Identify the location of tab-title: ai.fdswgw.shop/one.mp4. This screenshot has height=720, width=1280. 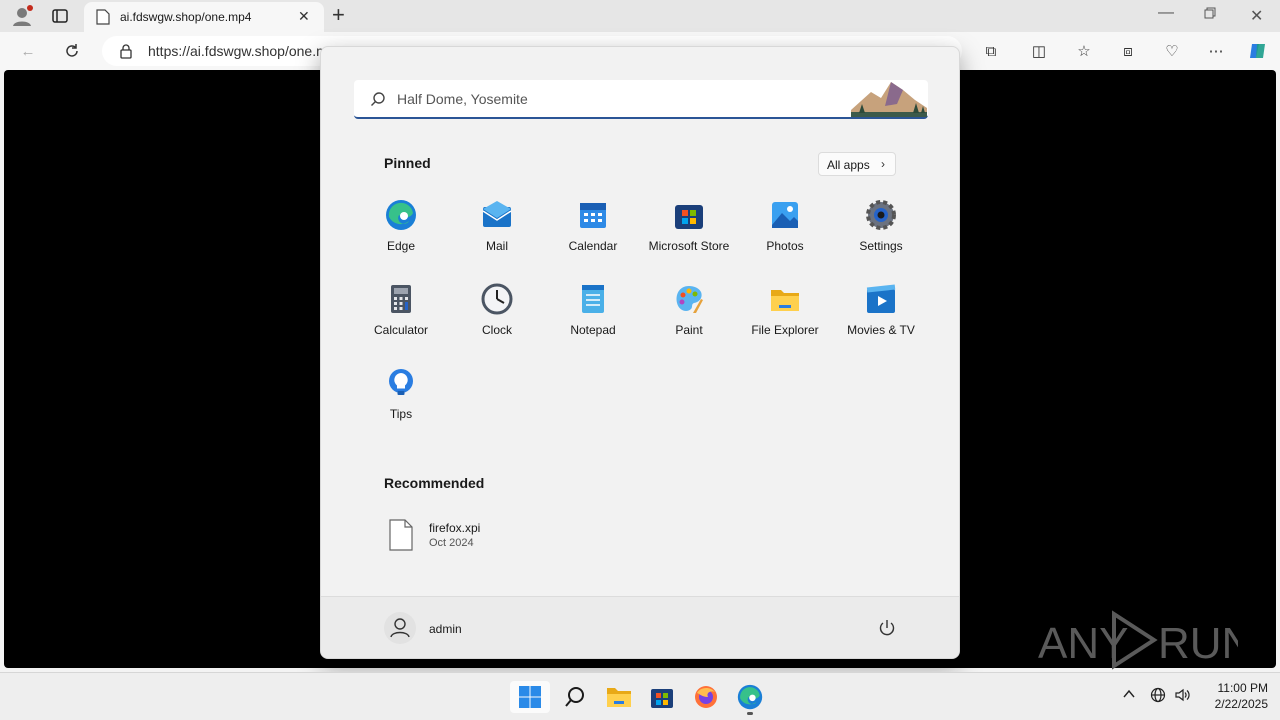
(186, 17).